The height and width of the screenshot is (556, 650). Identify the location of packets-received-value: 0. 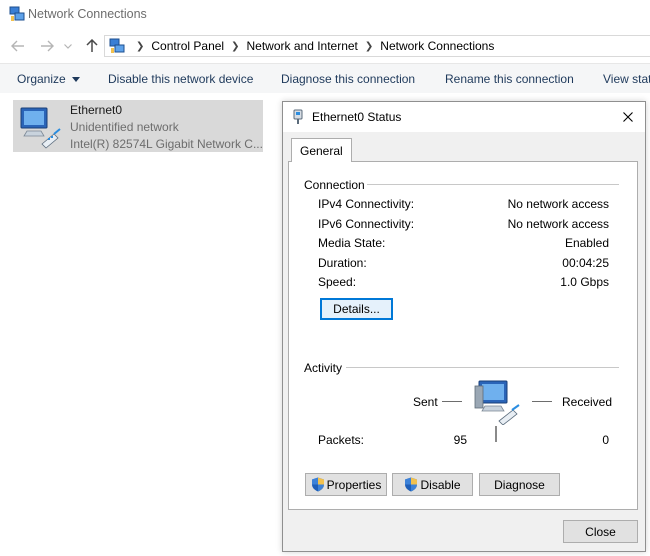
(605, 440).